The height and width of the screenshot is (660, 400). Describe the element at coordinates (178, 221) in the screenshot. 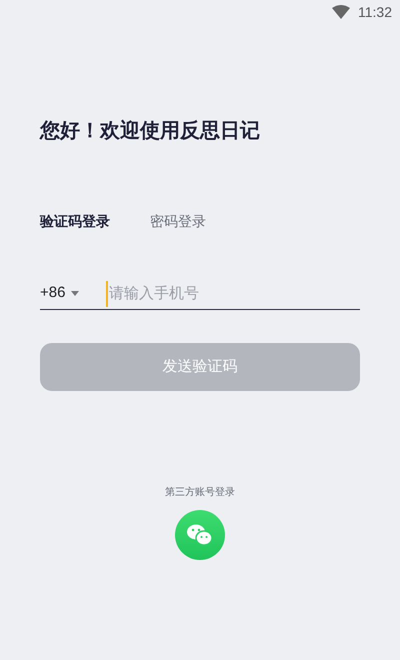

I see `login-tab: 密码登录` at that location.